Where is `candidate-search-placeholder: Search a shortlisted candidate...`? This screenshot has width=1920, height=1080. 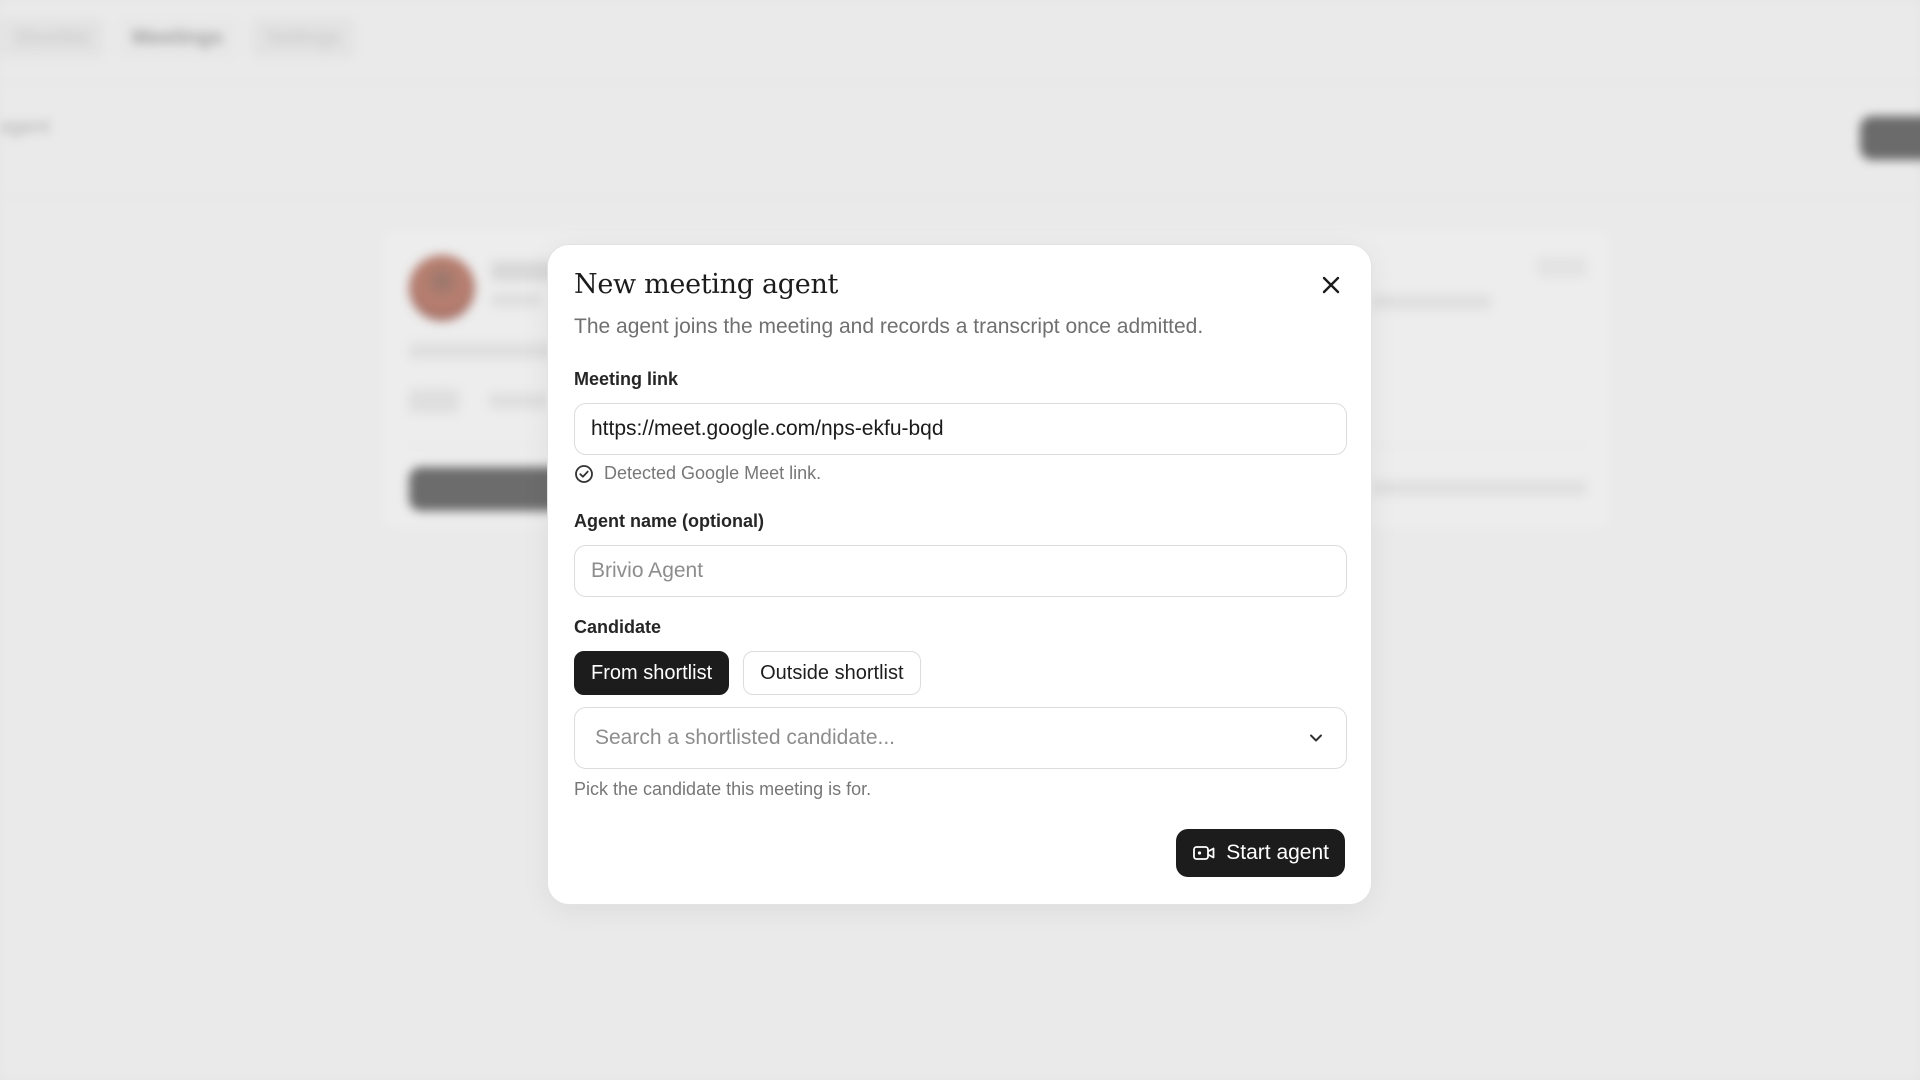
candidate-search-placeholder: Search a shortlisted candidate... is located at coordinates (745, 737).